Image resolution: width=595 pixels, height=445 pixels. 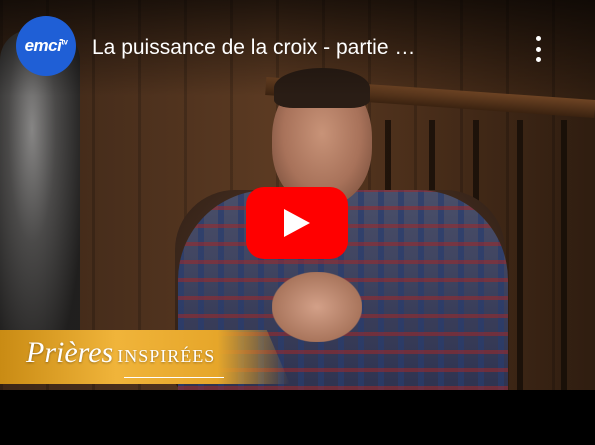 I want to click on channel-avatar: emcitv, so click(x=46, y=46).